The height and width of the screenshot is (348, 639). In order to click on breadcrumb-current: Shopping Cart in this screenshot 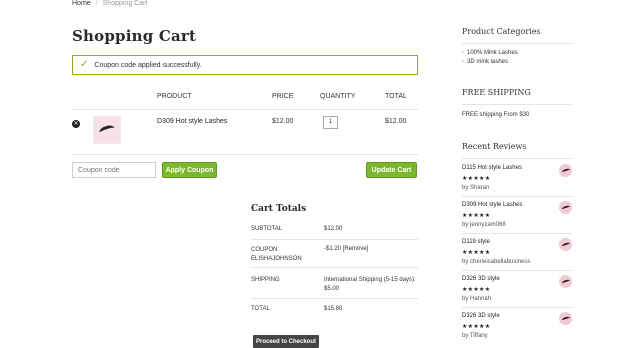, I will do `click(125, 3)`.